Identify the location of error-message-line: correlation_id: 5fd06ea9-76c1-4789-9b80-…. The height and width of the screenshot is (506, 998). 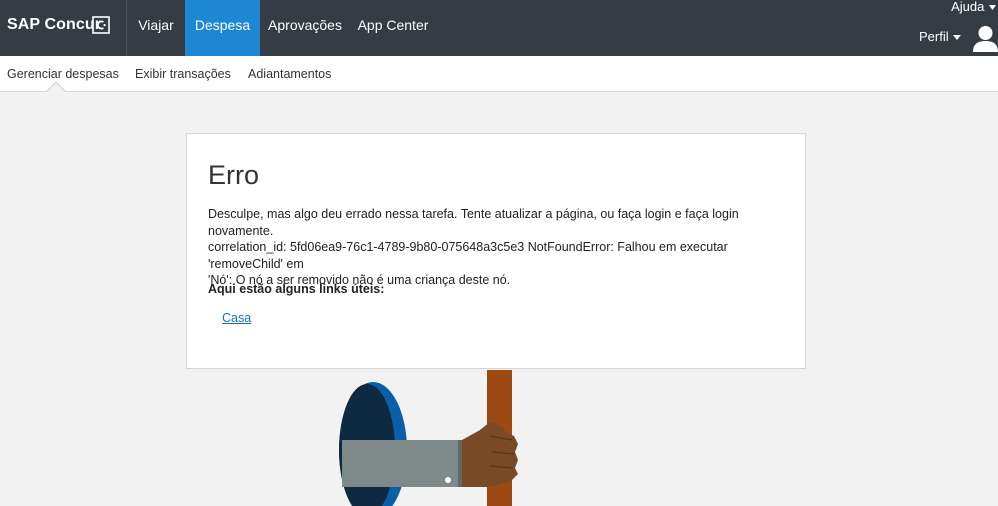
(468, 255).